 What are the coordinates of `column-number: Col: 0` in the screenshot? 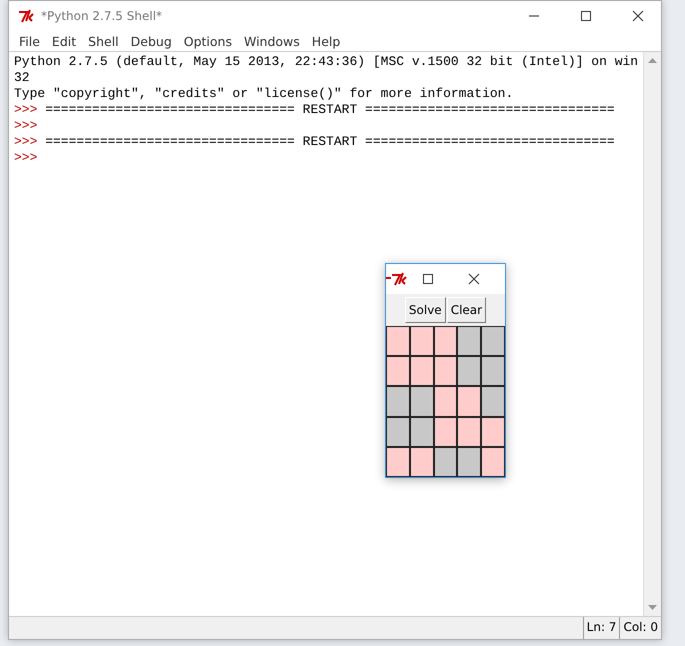 It's located at (640, 628).